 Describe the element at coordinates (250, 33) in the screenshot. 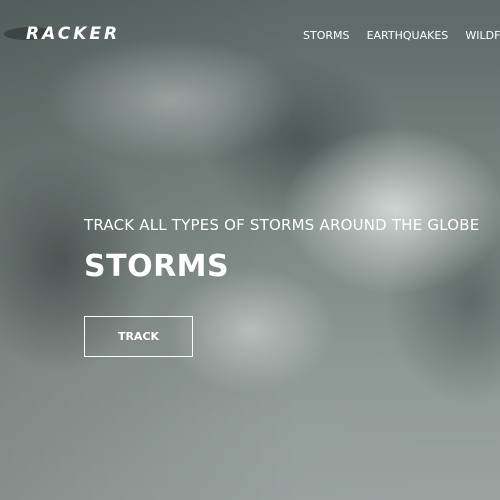

I see `top-navigation: RACKER STORMS EARTHQUAKES WILDFIRES` at that location.